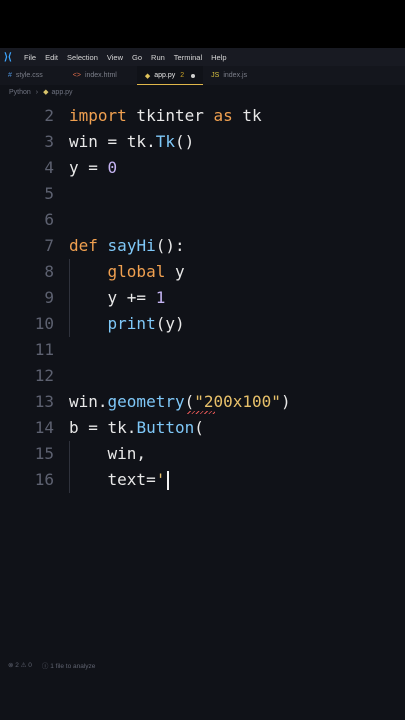 The image size is (405, 720). Describe the element at coordinates (202, 92) in the screenshot. I see `breadcrumb: Python › ◆ app.py` at that location.